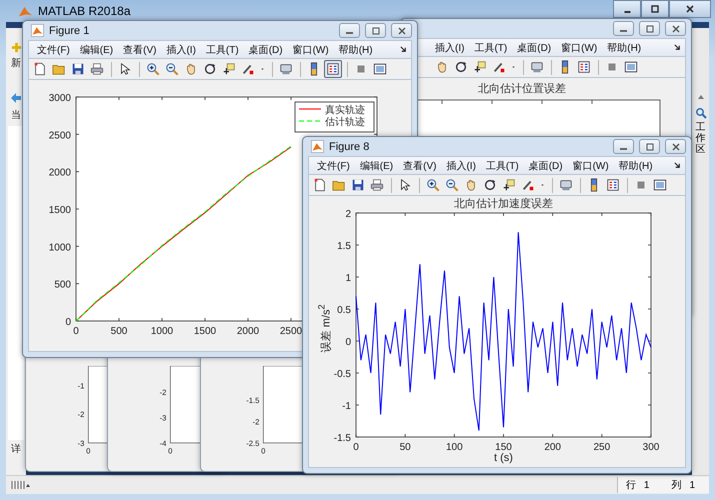 The width and height of the screenshot is (715, 500). What do you see at coordinates (700, 113) in the screenshot?
I see `search-icon` at bounding box center [700, 113].